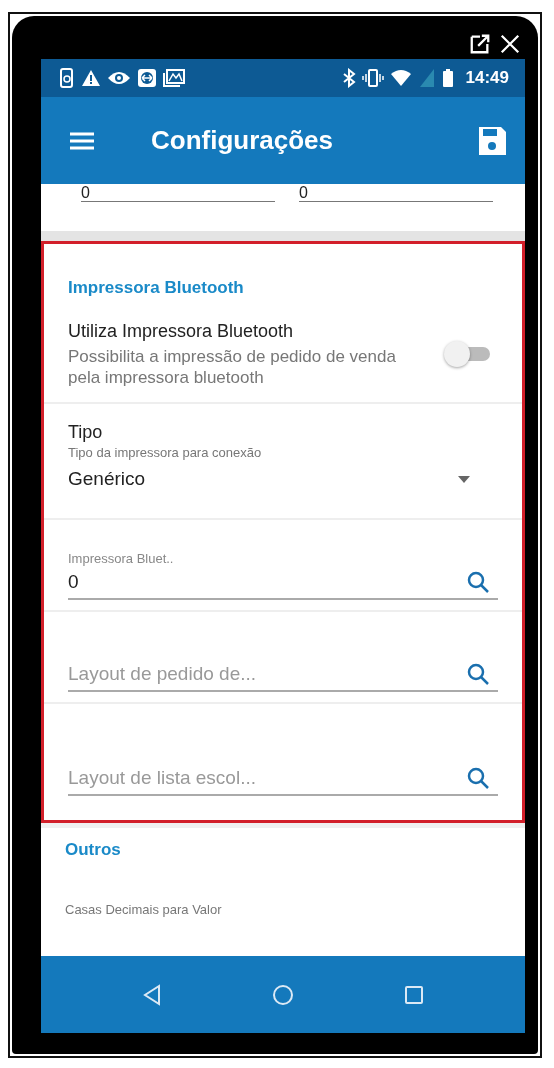  Describe the element at coordinates (165, 452) in the screenshot. I see `setting-description: Tipo da impressora para conexão` at that location.